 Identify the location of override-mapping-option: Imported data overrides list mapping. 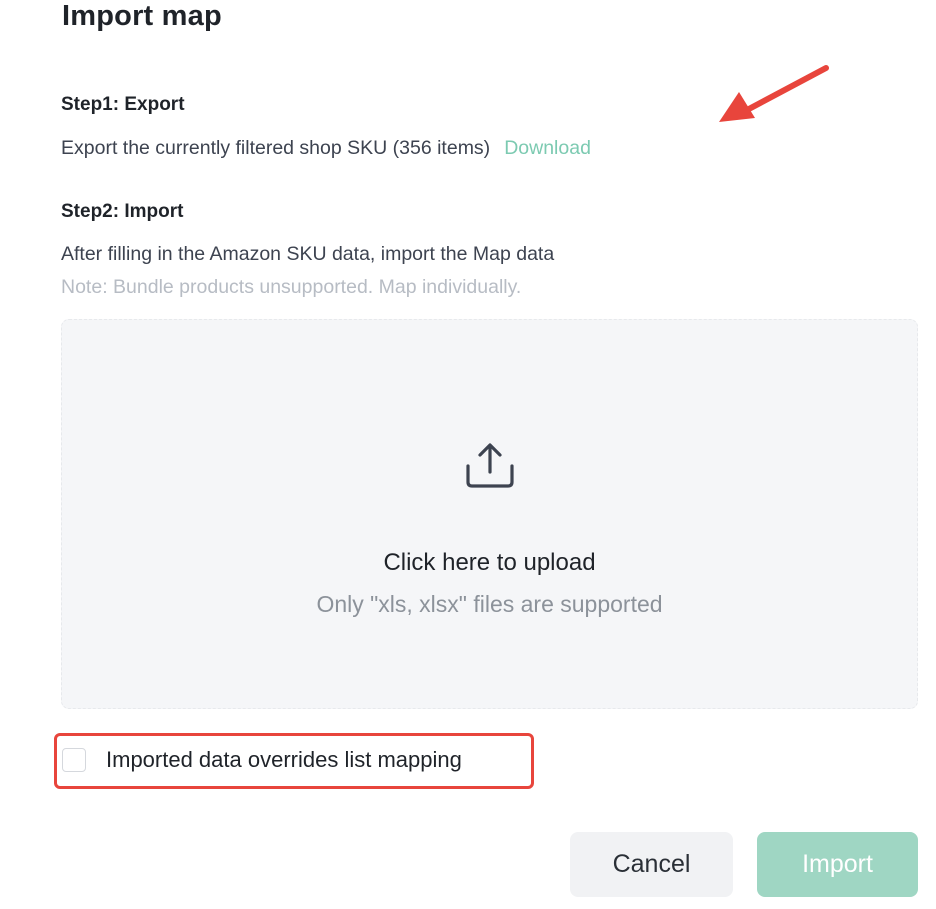
(294, 761).